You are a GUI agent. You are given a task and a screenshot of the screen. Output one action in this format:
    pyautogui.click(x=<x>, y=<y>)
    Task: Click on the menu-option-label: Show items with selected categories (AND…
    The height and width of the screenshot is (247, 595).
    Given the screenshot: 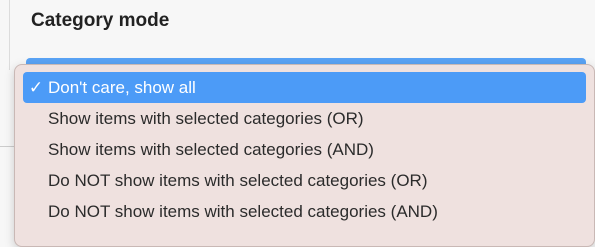 What is the action you would take?
    pyautogui.click(x=211, y=149)
    